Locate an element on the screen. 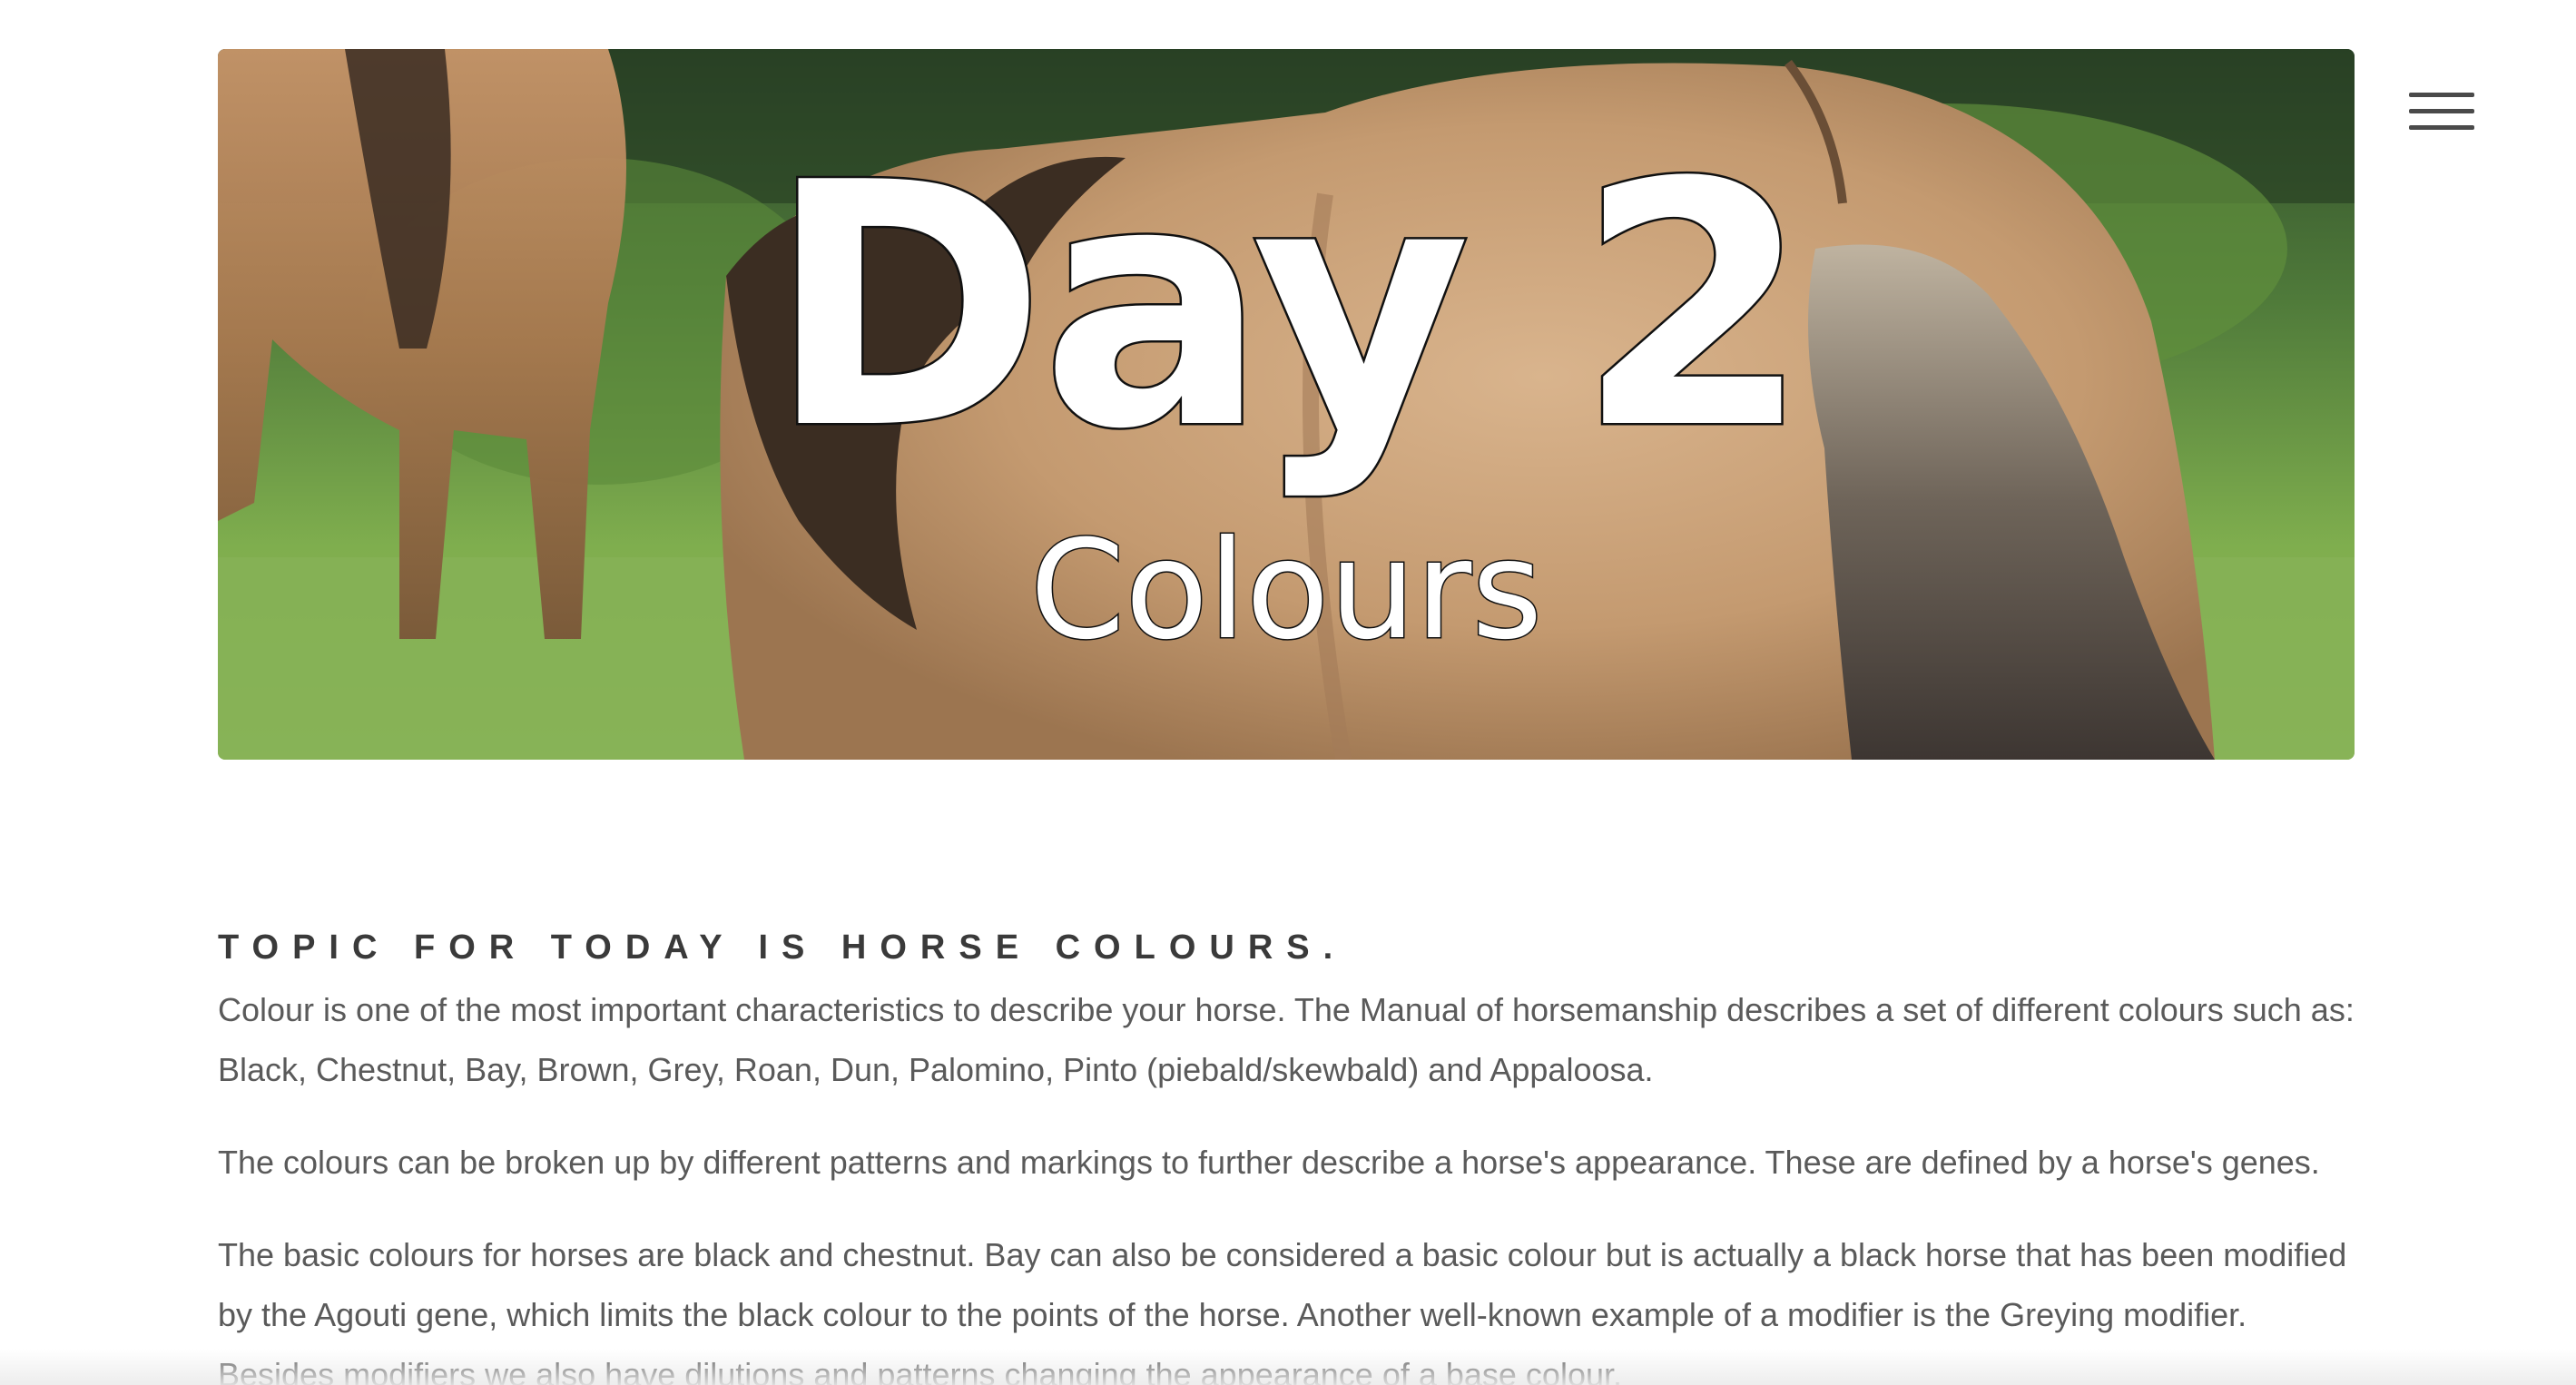  hamburger-menu-icon is located at coordinates (2441, 112).